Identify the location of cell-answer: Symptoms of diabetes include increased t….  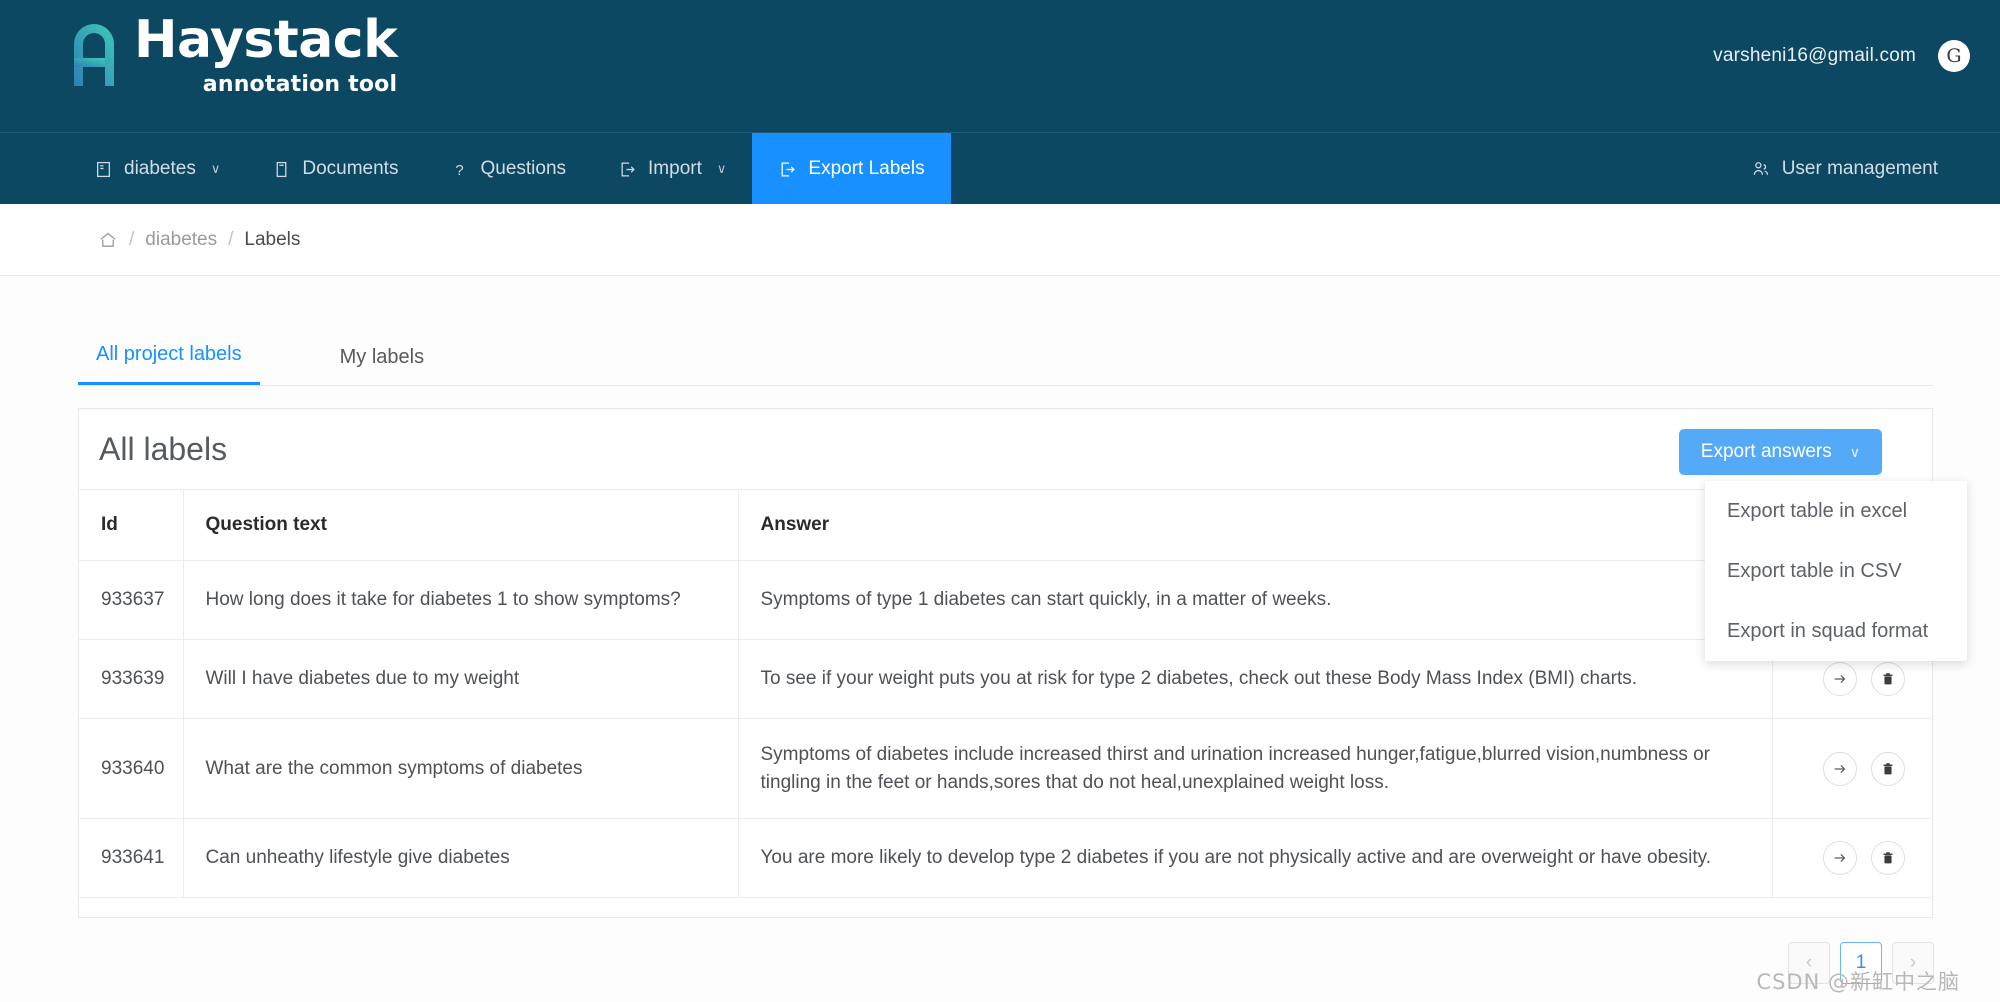
(1255, 769).